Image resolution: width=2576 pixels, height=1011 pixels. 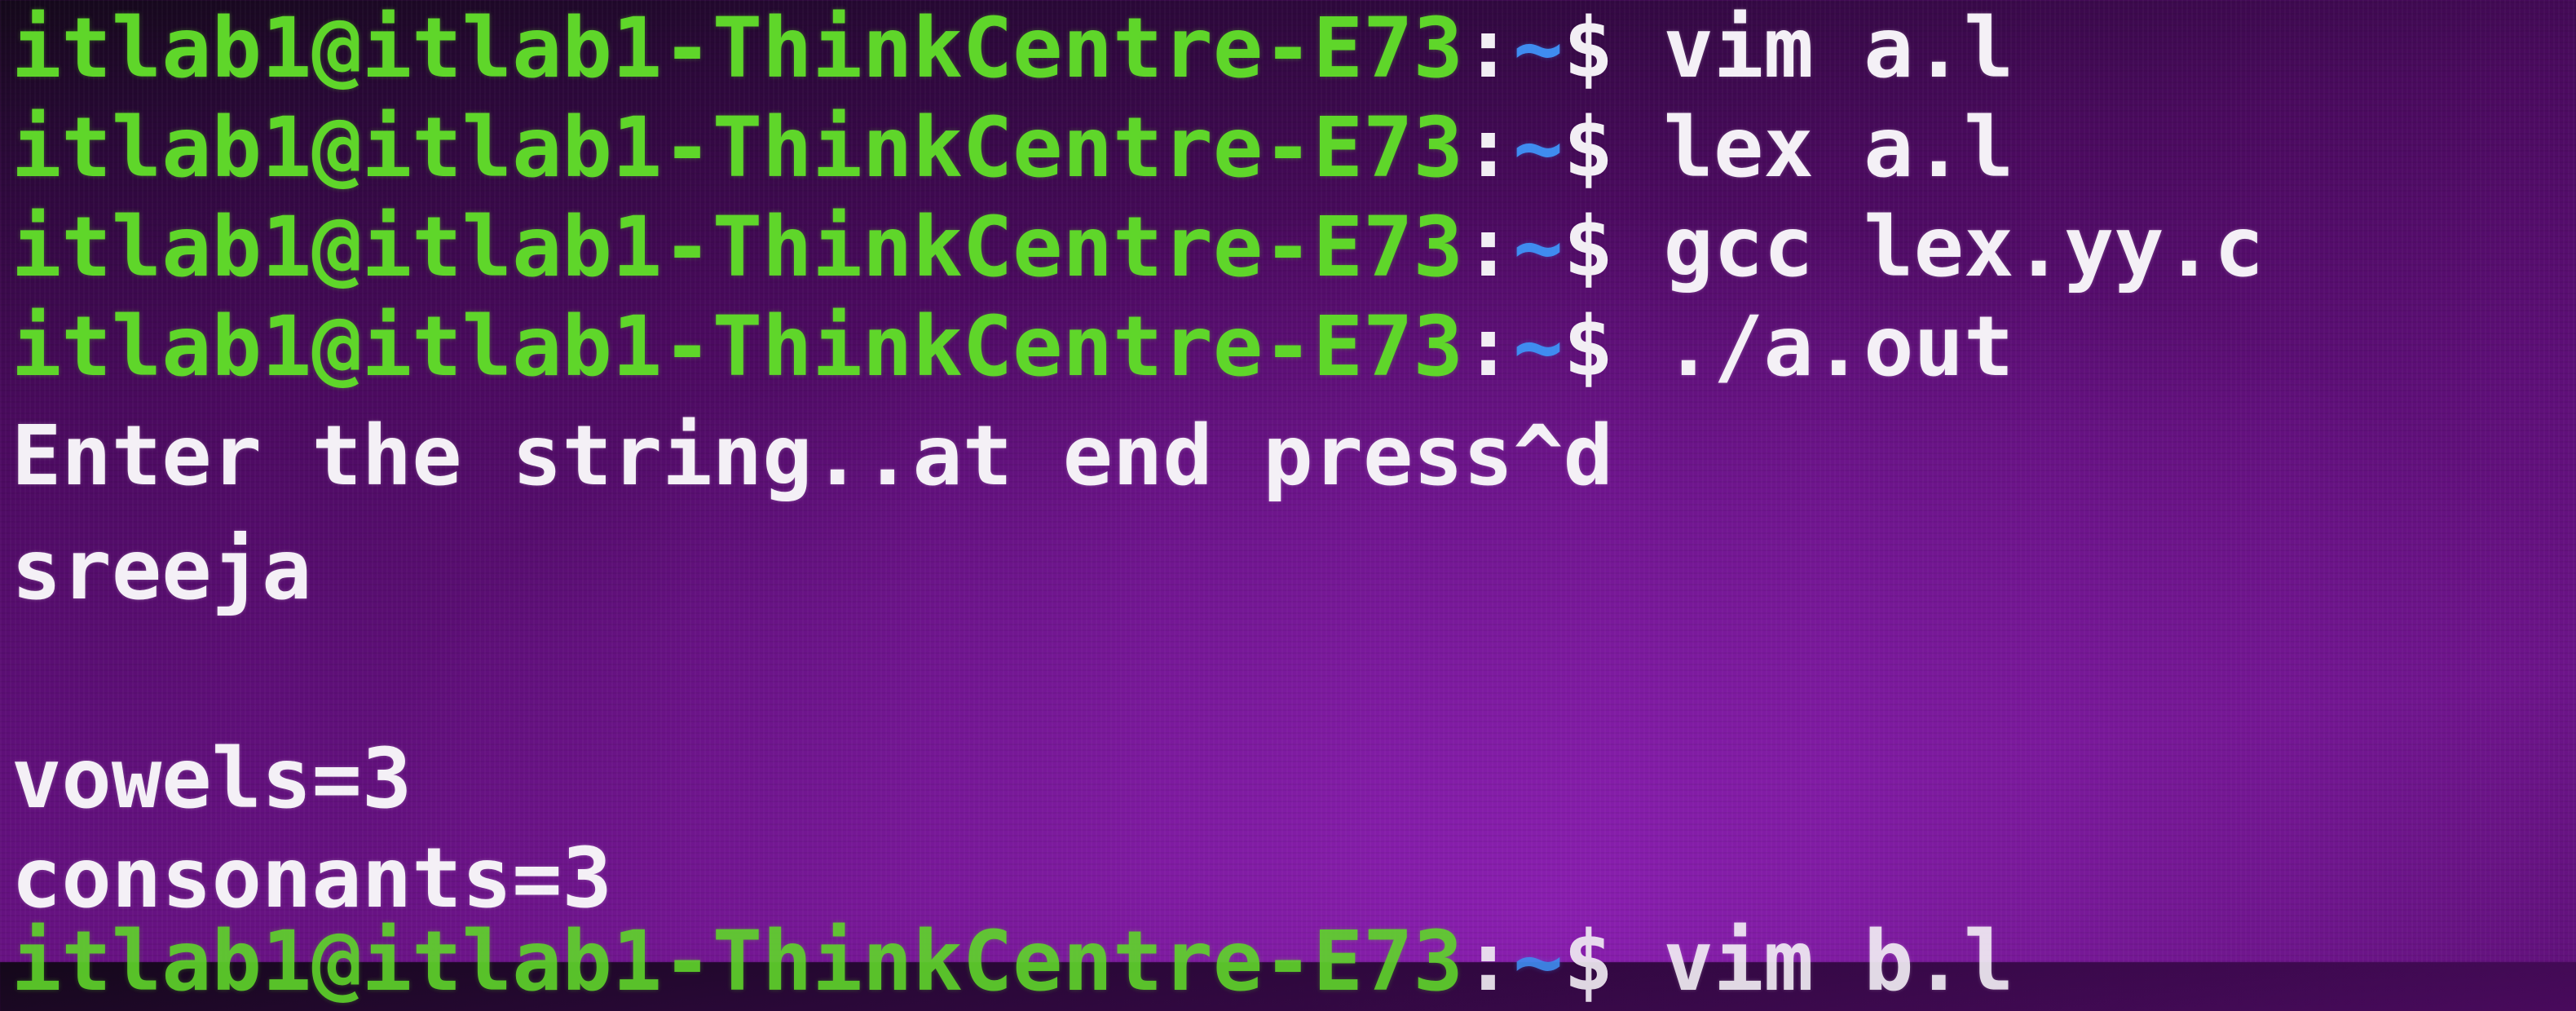 I want to click on program-output-instruction: Enter the string..at end press^d, so click(x=812, y=456).